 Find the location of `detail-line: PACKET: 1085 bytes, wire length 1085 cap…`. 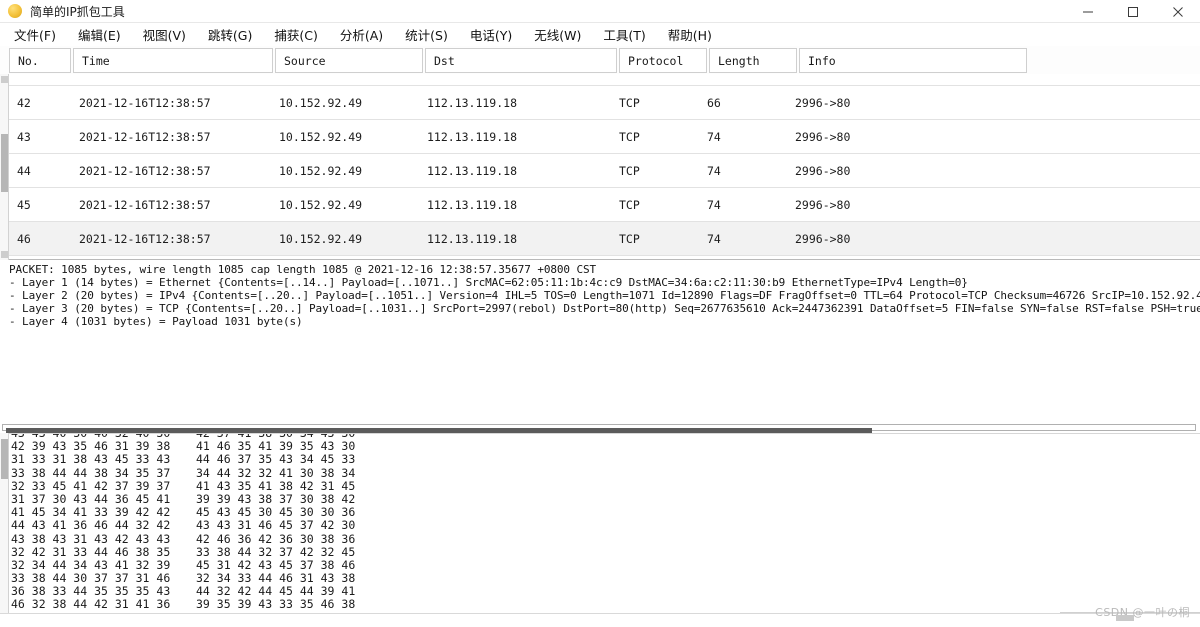

detail-line: PACKET: 1085 bytes, wire length 1085 cap… is located at coordinates (600, 269).